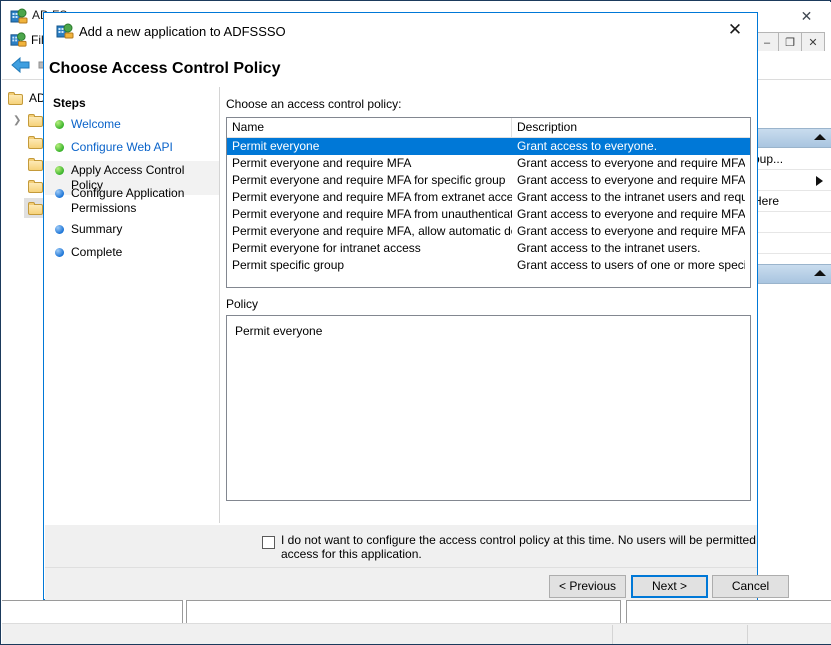 The height and width of the screenshot is (645, 831). I want to click on step-label: Summary, so click(97, 229).